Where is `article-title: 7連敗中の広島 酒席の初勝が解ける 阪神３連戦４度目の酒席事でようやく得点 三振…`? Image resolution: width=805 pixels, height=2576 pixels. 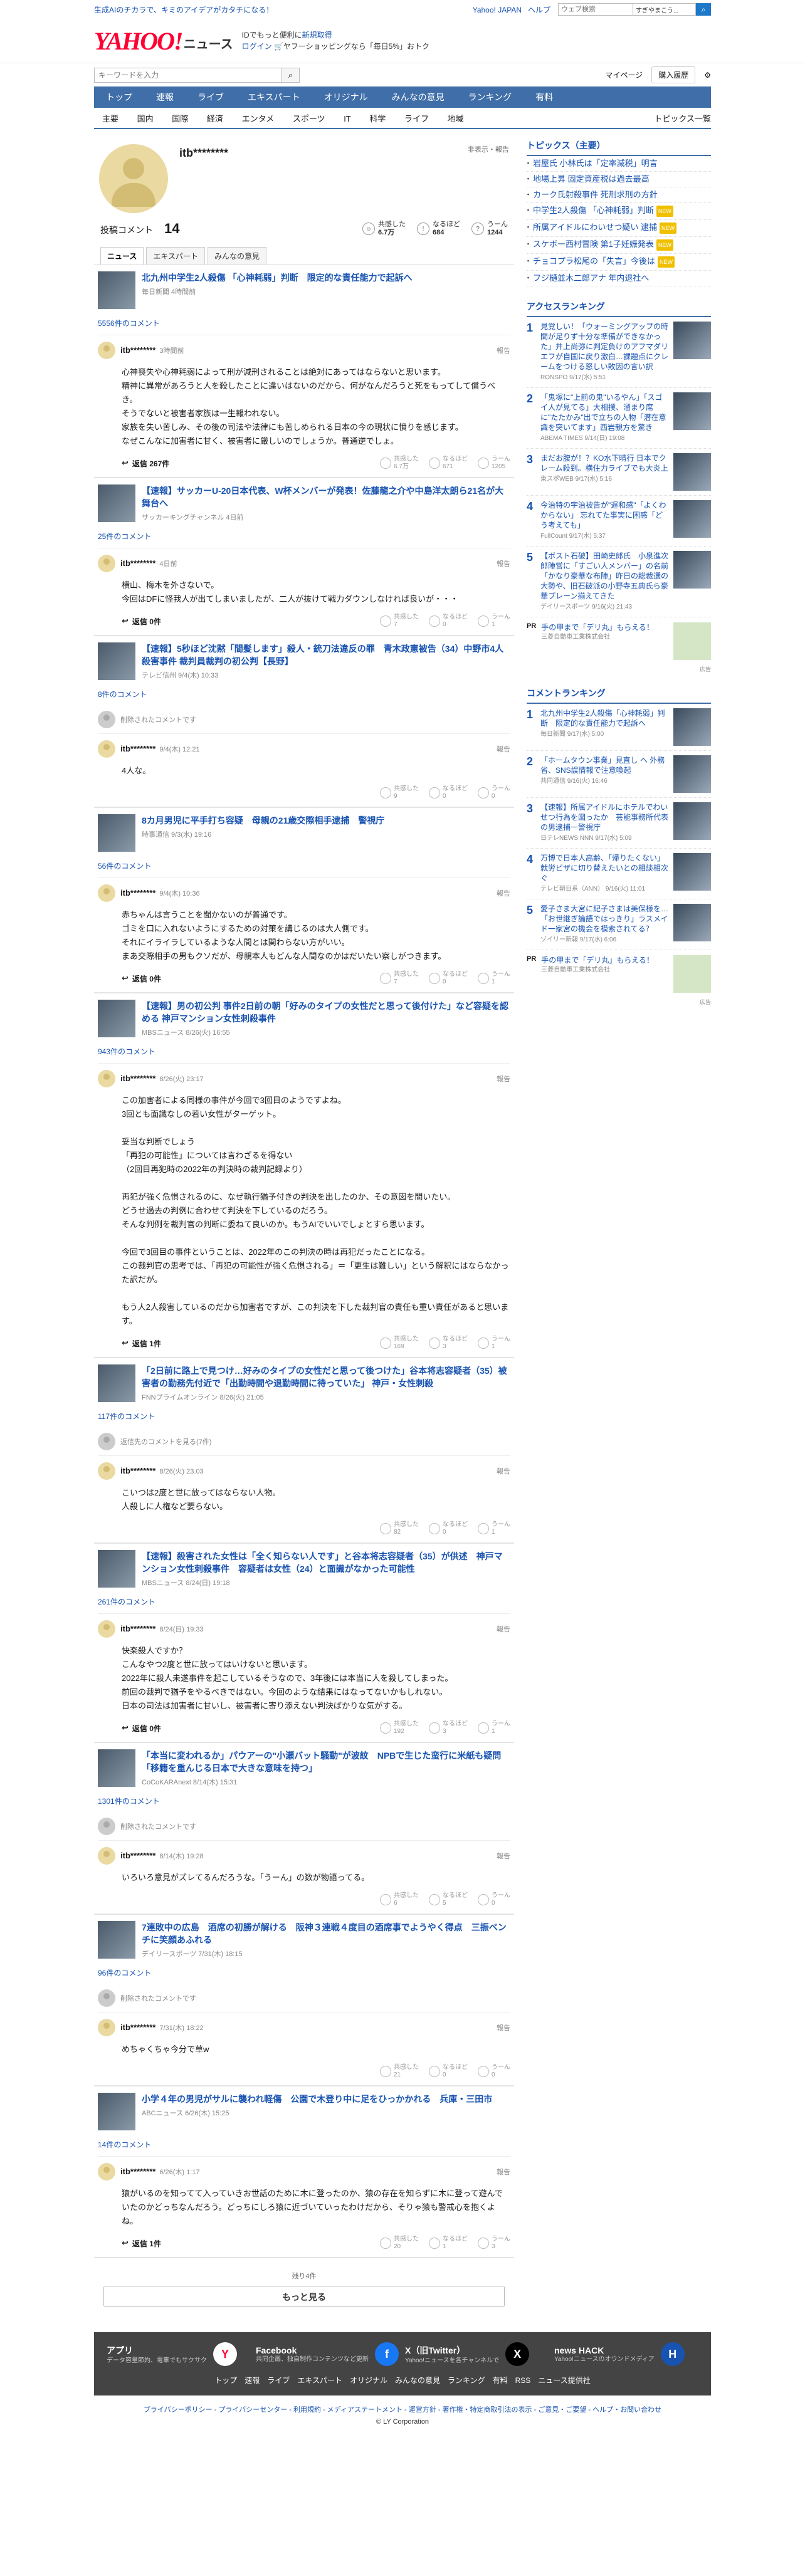
article-title: 7連敗中の広島 酒席の初勝が解ける 阪神３連戦４度目の酒席事でようやく得点 三振… is located at coordinates (326, 1933).